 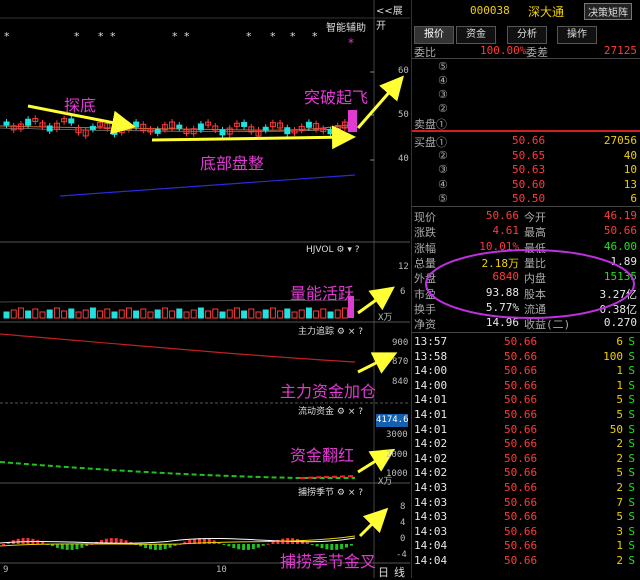 I want to click on tick-time: 14:04, so click(x=431, y=546).